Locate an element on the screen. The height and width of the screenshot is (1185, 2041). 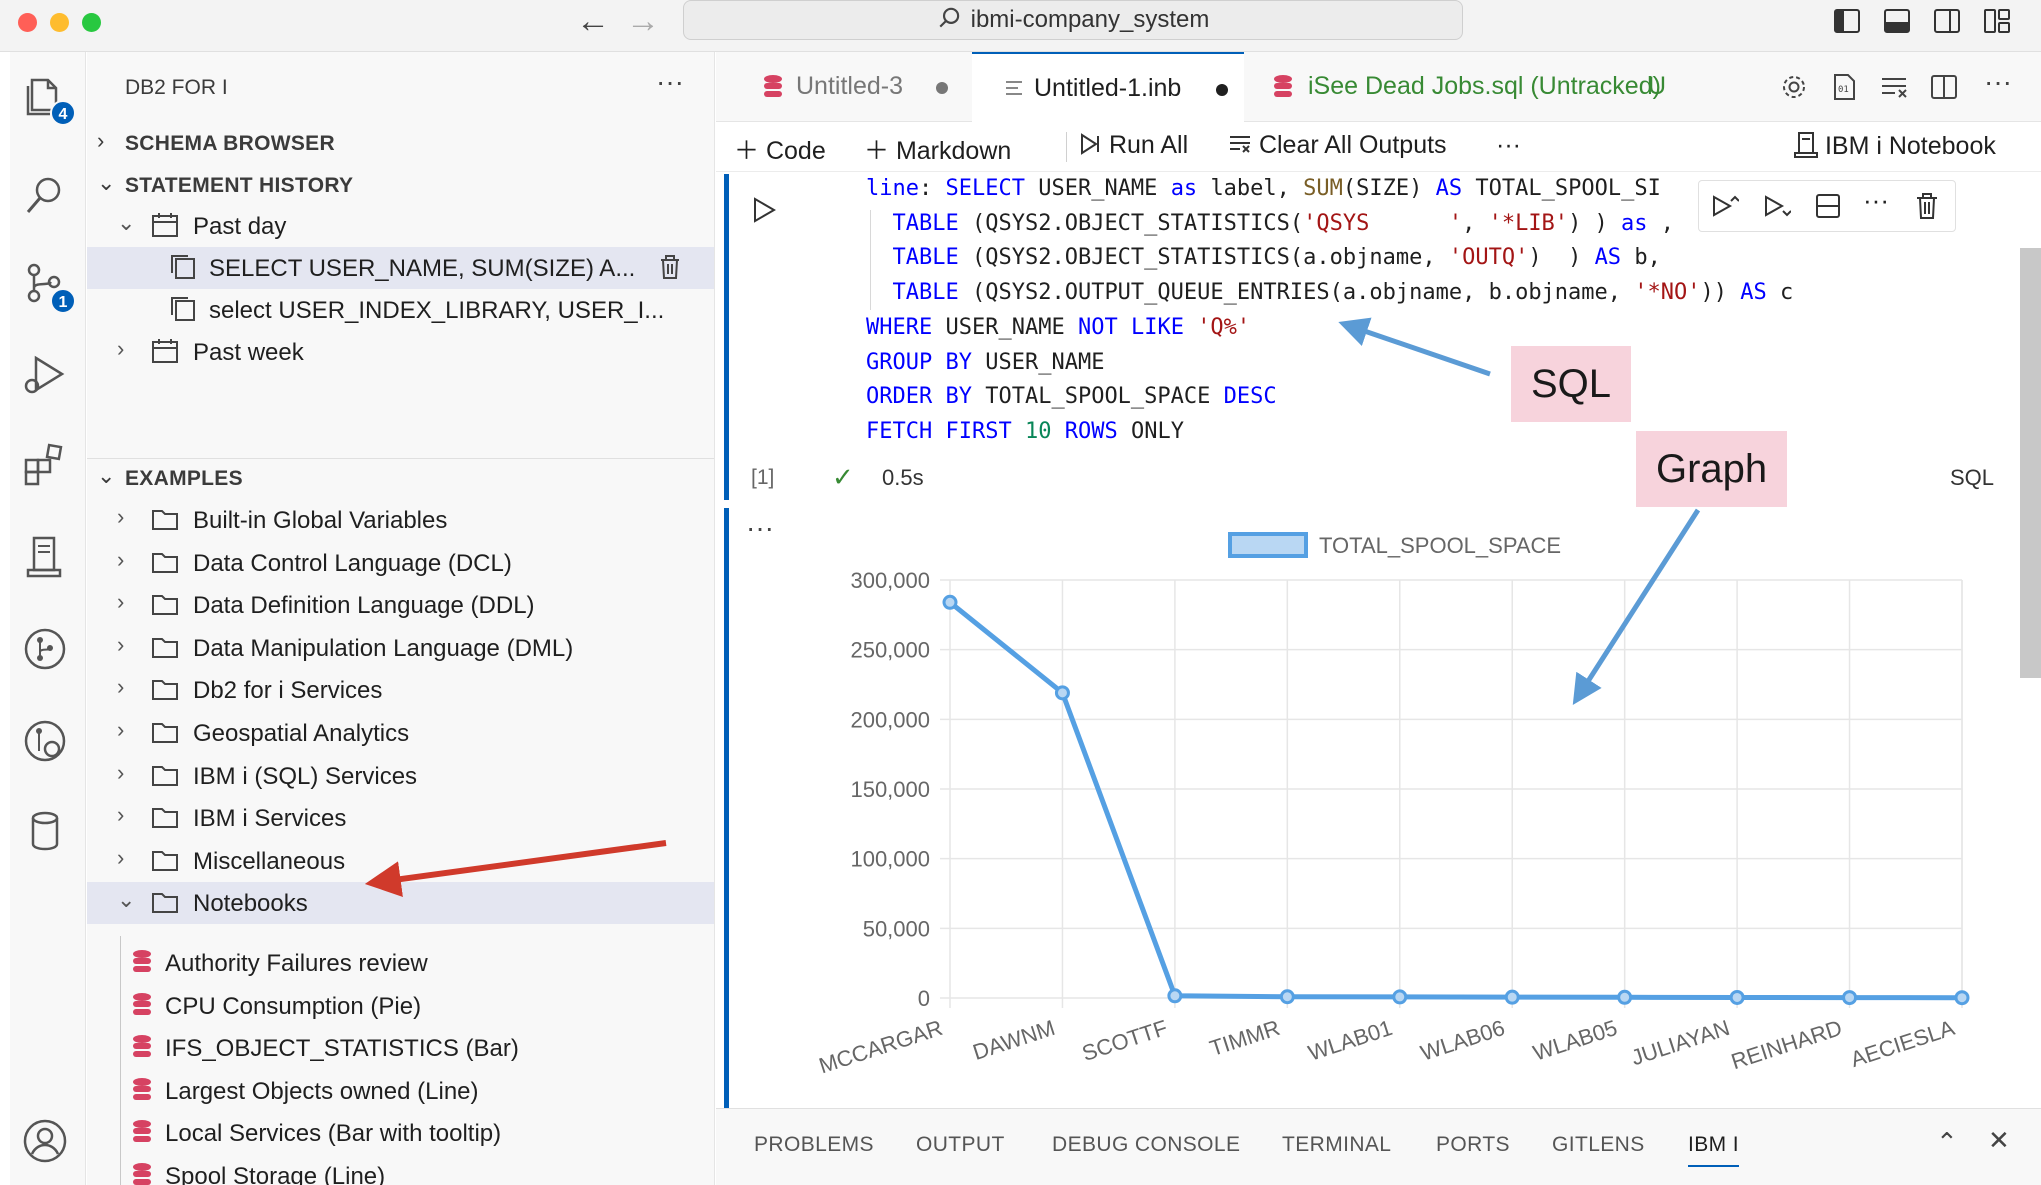
example-folder-label: IBM i Services is located at coordinates (270, 819).